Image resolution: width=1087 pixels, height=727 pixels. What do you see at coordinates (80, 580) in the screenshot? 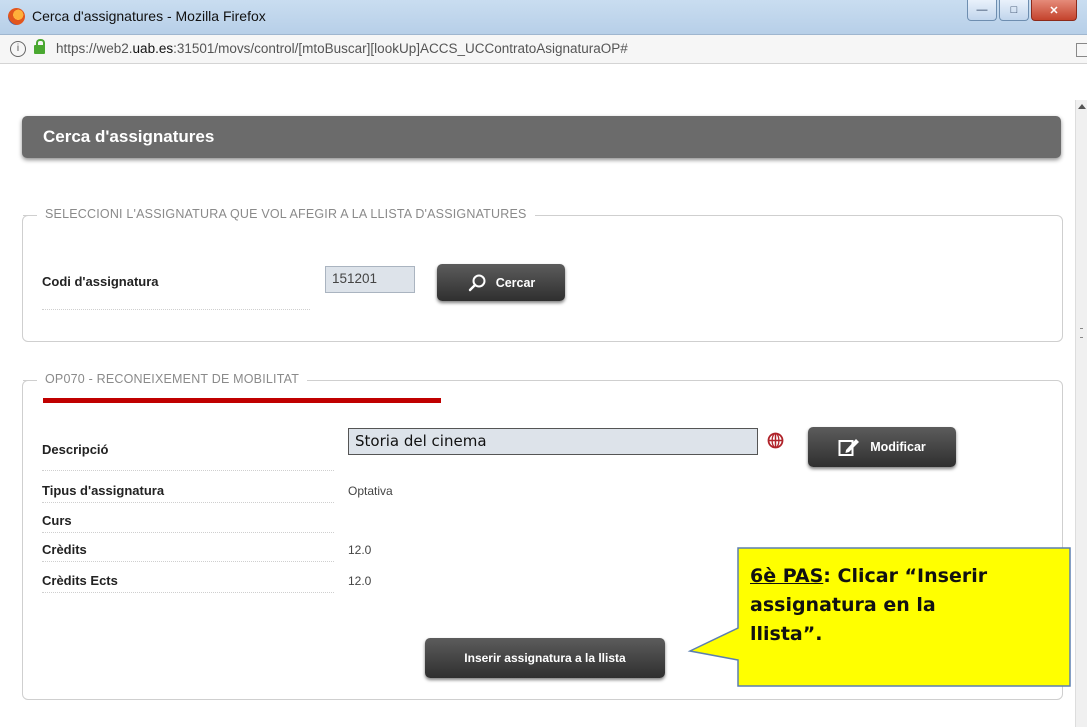
I see `ects-label: Crèdits Ects` at bounding box center [80, 580].